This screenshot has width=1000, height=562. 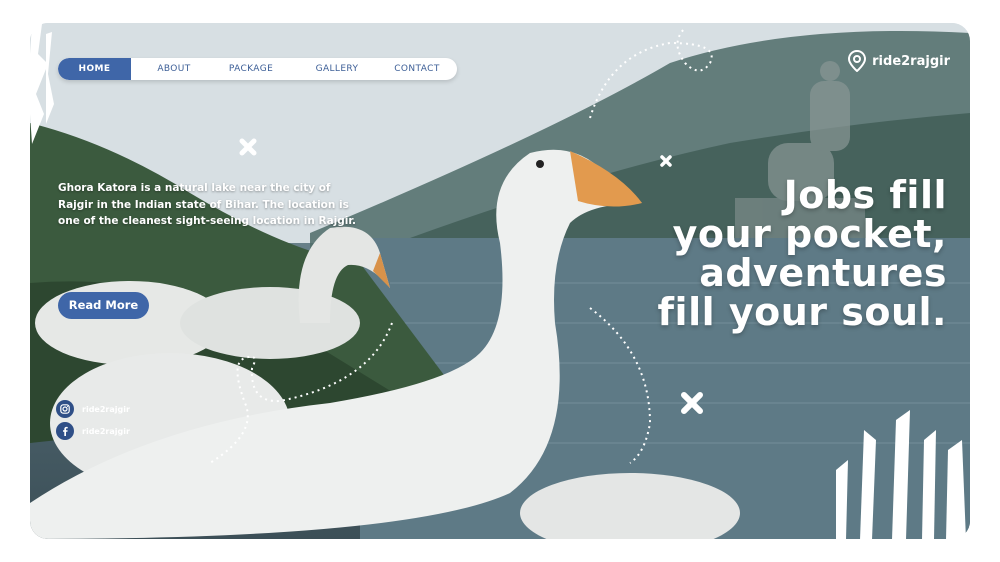 I want to click on read-more-button: Read More, so click(x=103, y=305).